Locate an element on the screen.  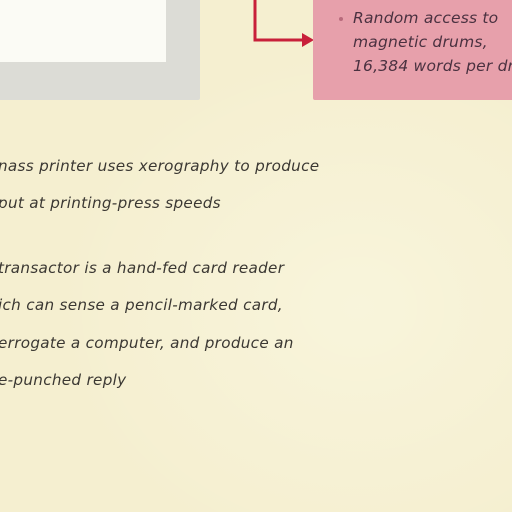
photo-image is located at coordinates (83, 31).